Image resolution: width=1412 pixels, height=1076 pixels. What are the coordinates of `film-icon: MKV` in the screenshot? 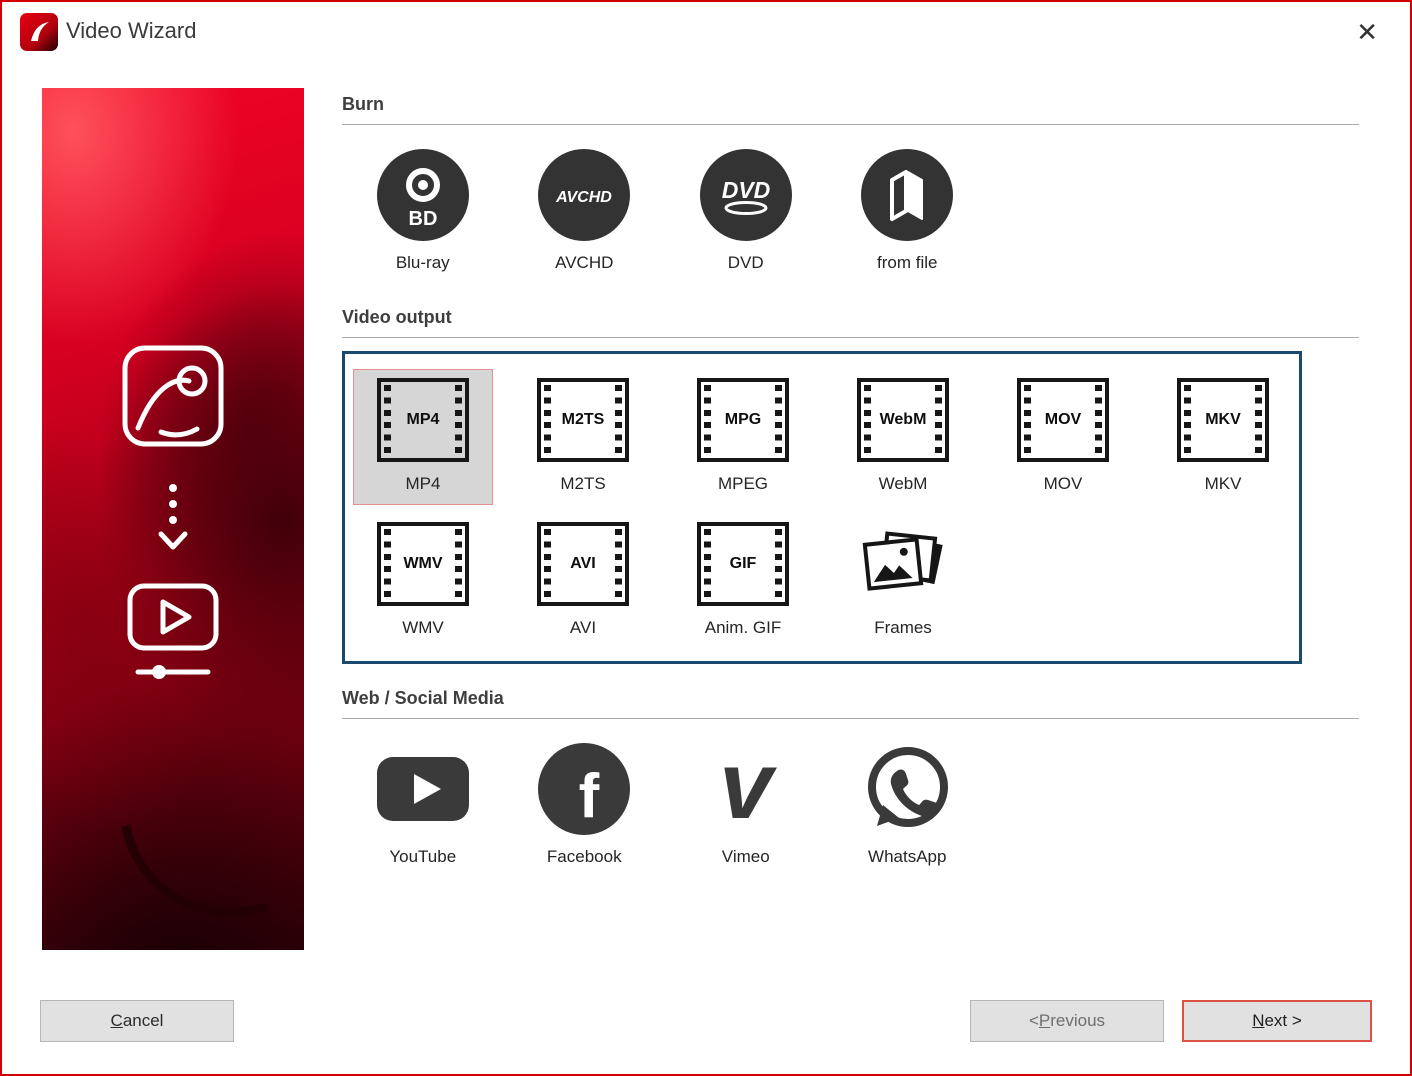 It's located at (1223, 420).